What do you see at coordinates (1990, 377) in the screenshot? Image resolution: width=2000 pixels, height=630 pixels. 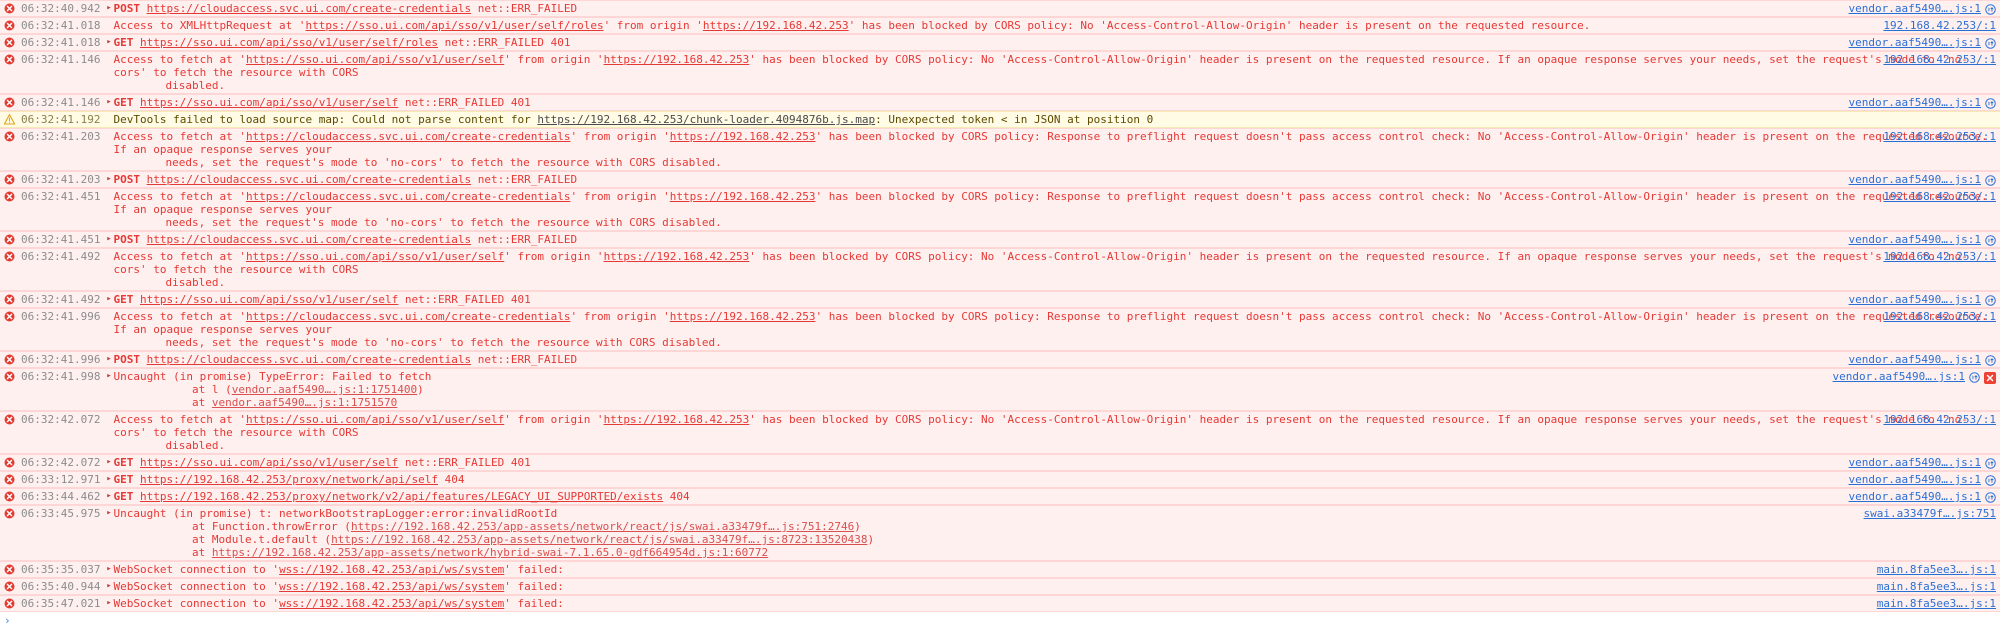 I see `error-x-badge` at bounding box center [1990, 377].